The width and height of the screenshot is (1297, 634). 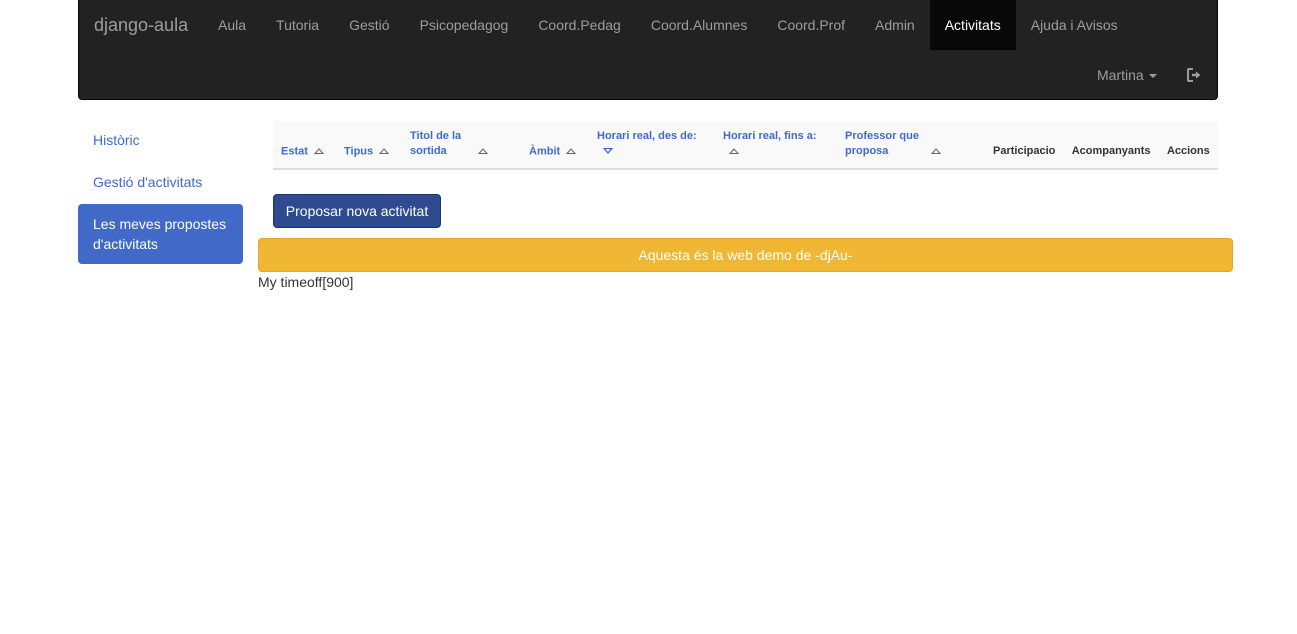 What do you see at coordinates (160, 234) in the screenshot?
I see `sidebar-item-meves-propostes: Les meves propostes d'activitats` at bounding box center [160, 234].